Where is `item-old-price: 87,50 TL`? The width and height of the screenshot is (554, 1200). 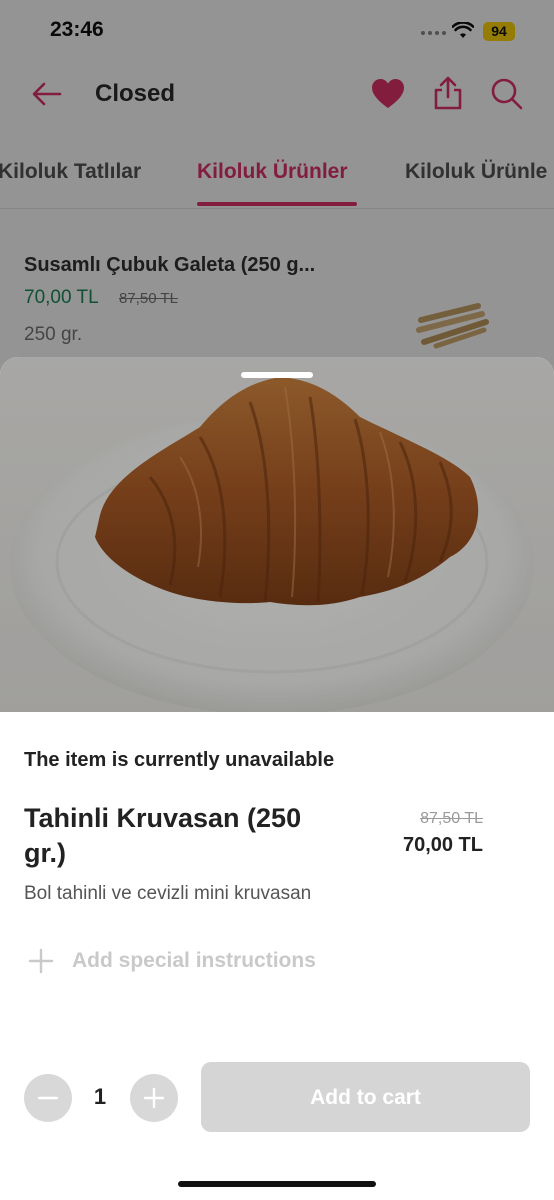 item-old-price: 87,50 TL is located at coordinates (451, 818).